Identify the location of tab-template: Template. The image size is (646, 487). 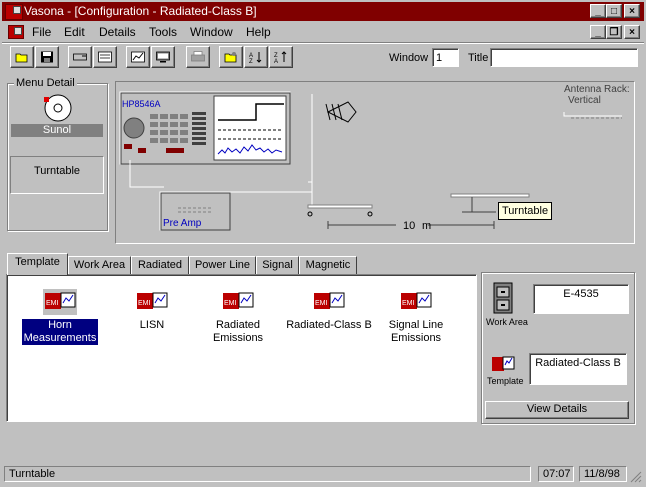
(37, 264).